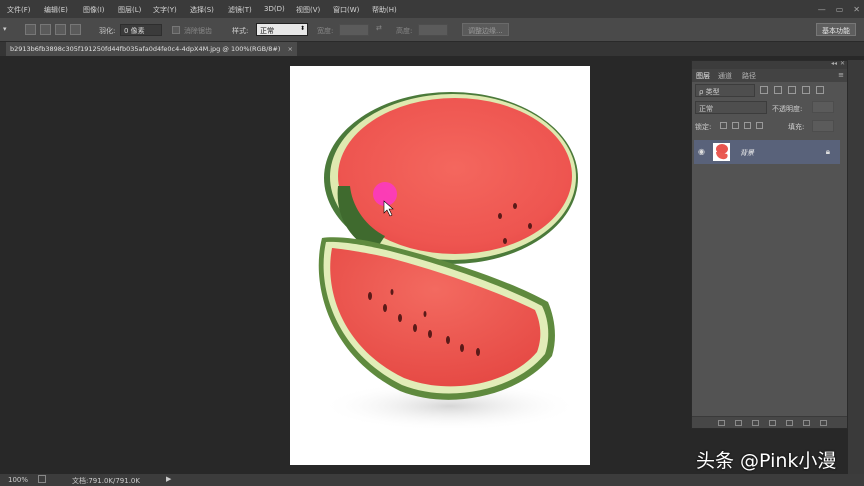  I want to click on layer-filter-select: ρ 类型, so click(725, 90).